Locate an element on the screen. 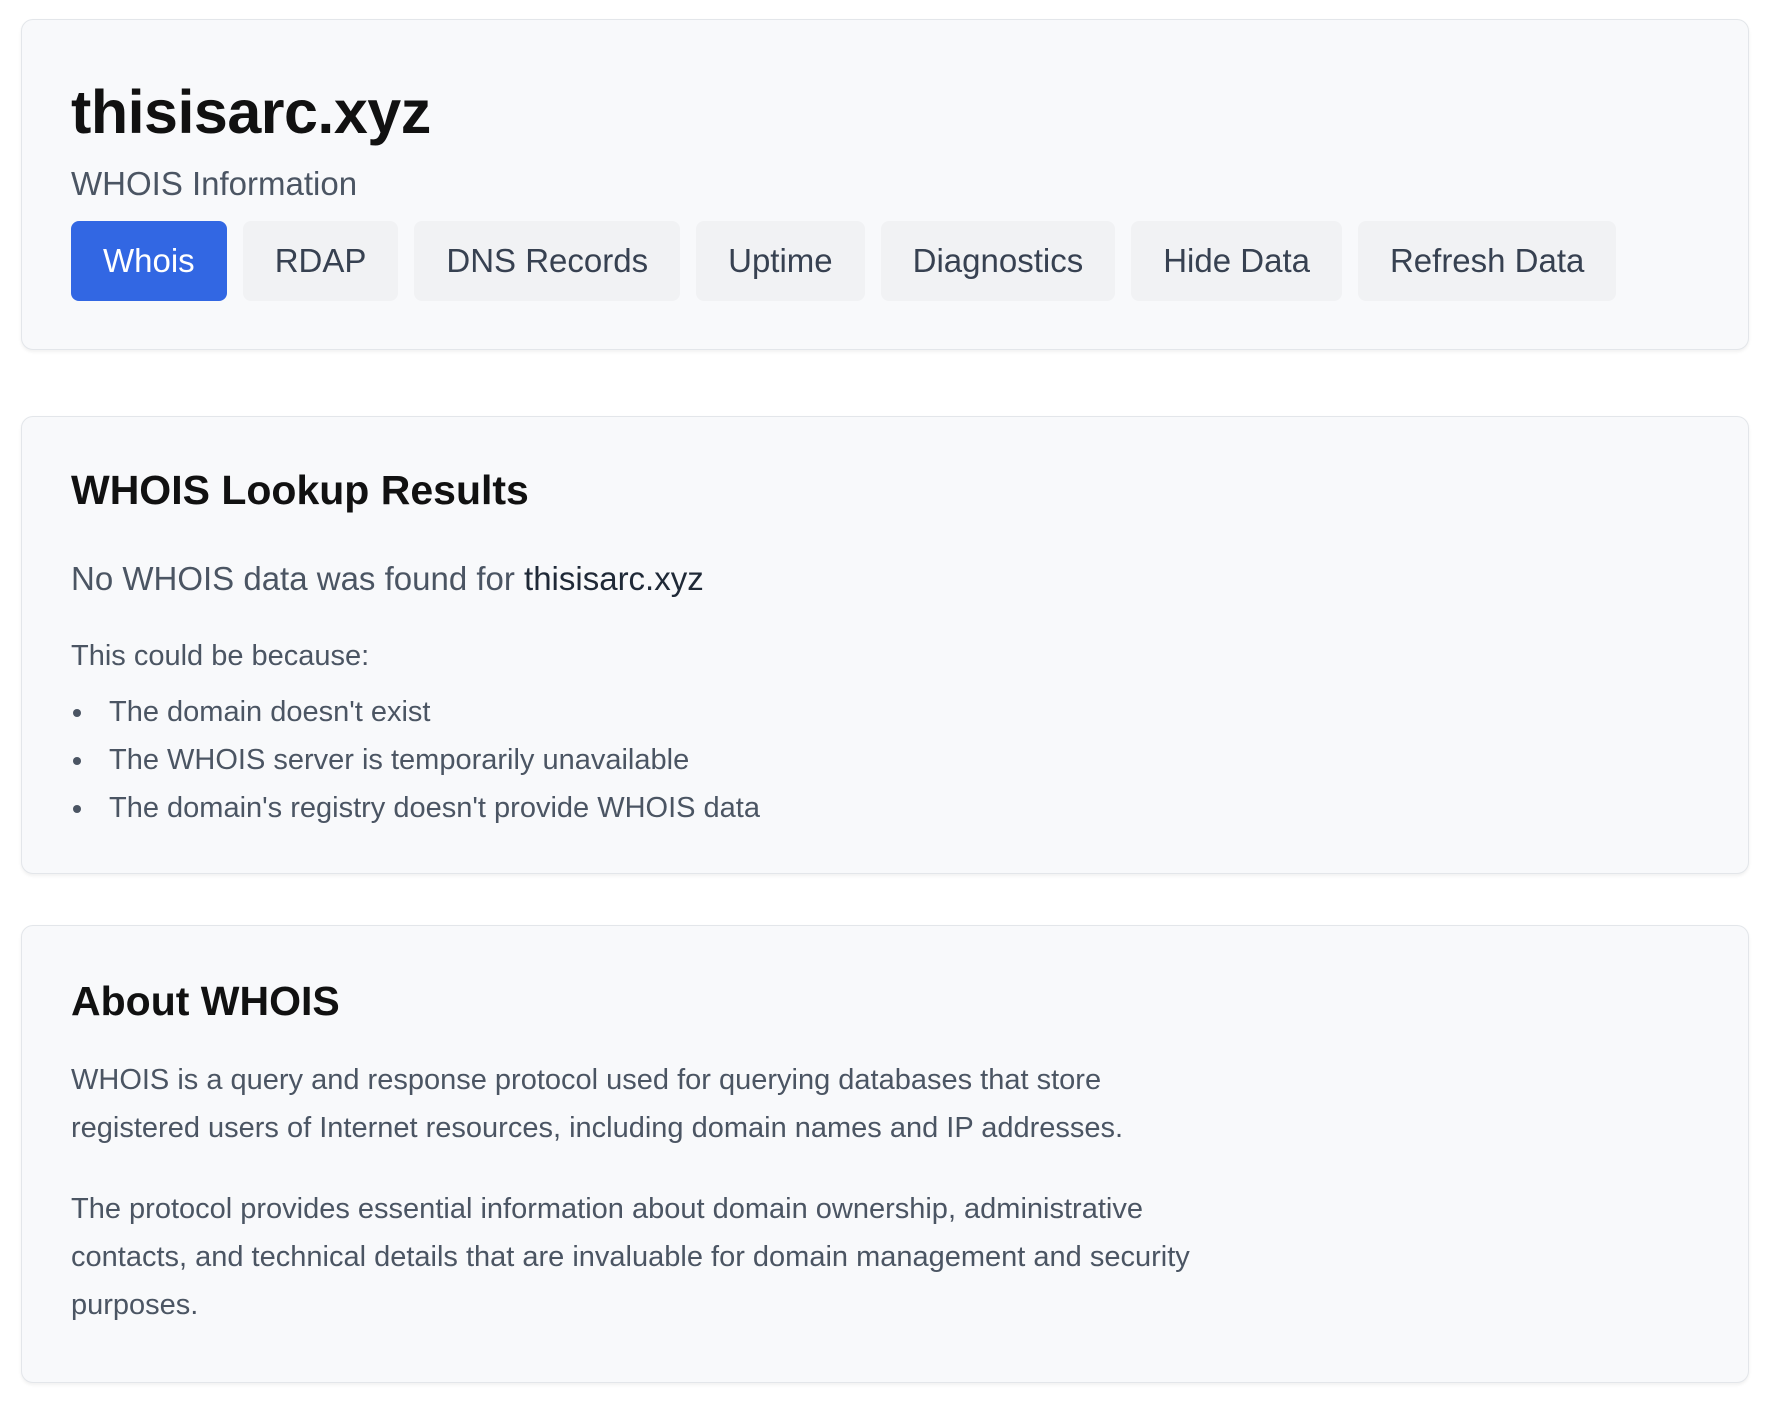  tab-rdap: RDAP is located at coordinates (320, 261).